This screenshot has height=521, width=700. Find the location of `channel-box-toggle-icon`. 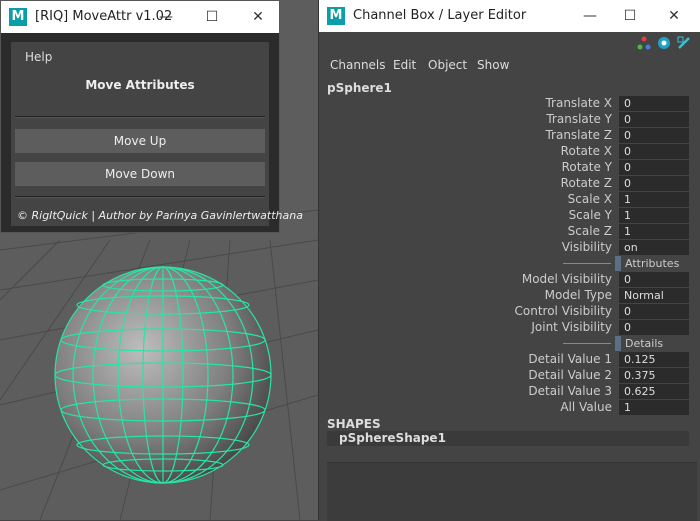

channel-box-toggle-icon is located at coordinates (644, 43).